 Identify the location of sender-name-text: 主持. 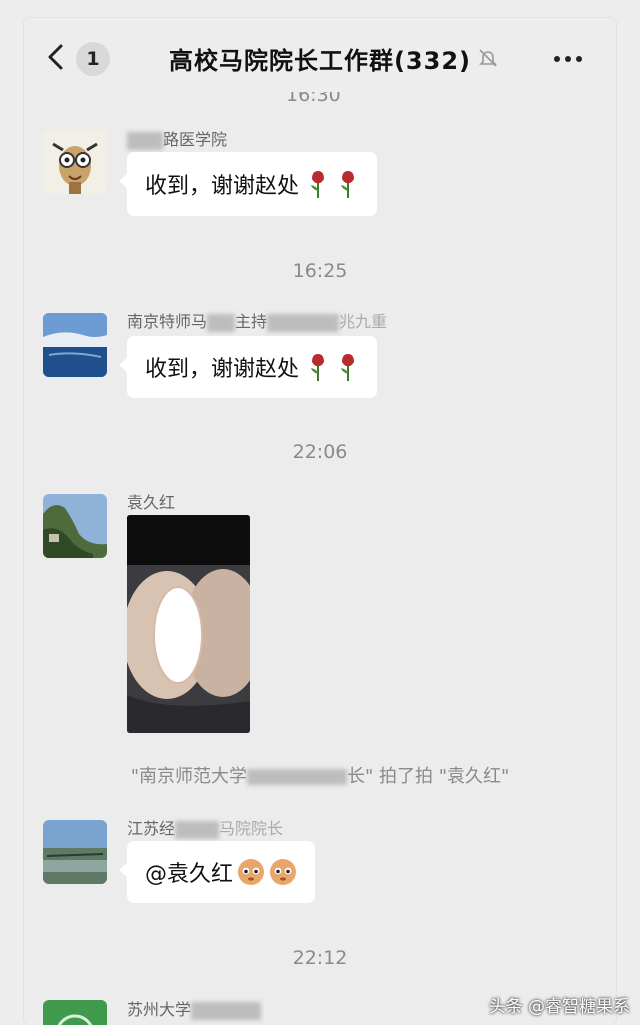
(251, 321).